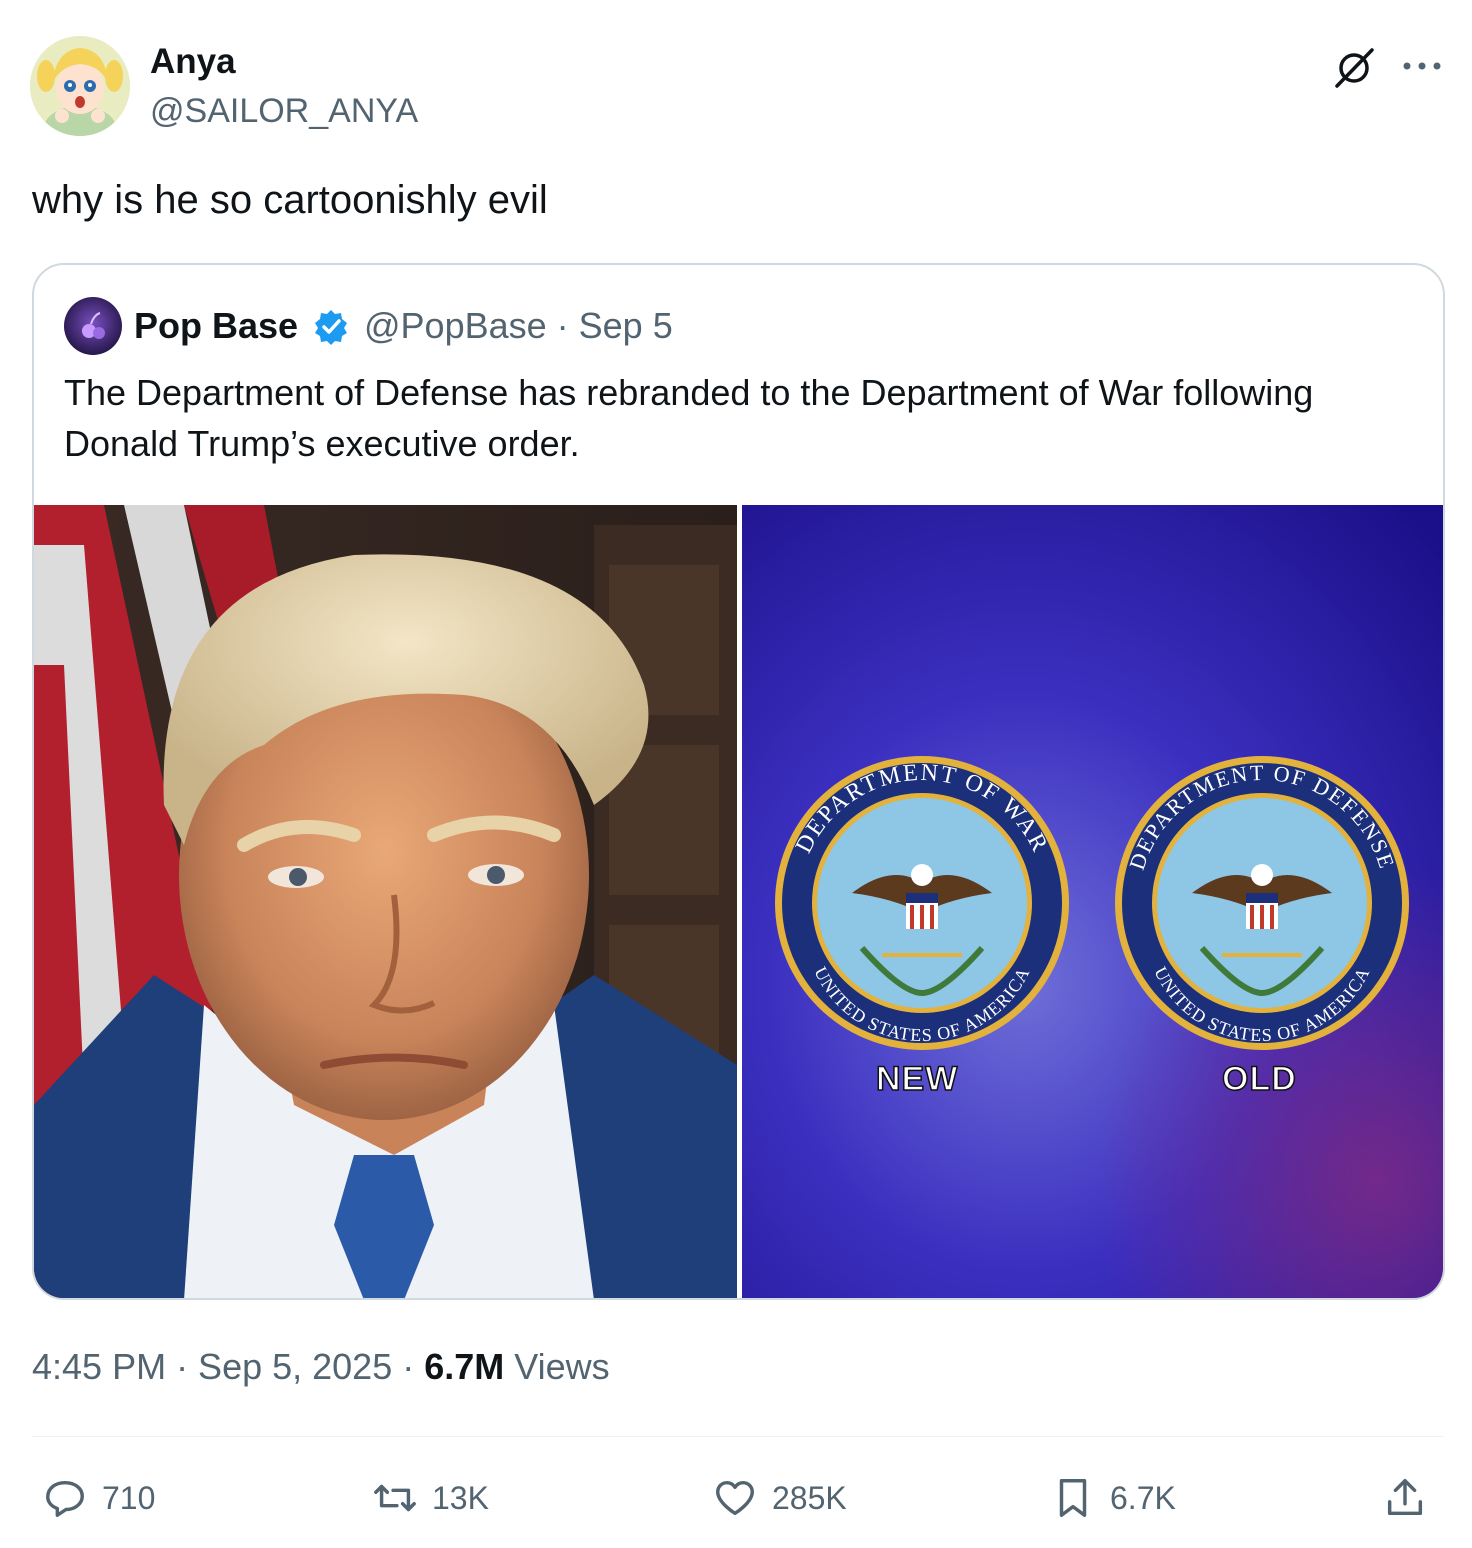 Image resolution: width=1472 pixels, height=1548 pixels. I want to click on reply-count: 710, so click(129, 1497).